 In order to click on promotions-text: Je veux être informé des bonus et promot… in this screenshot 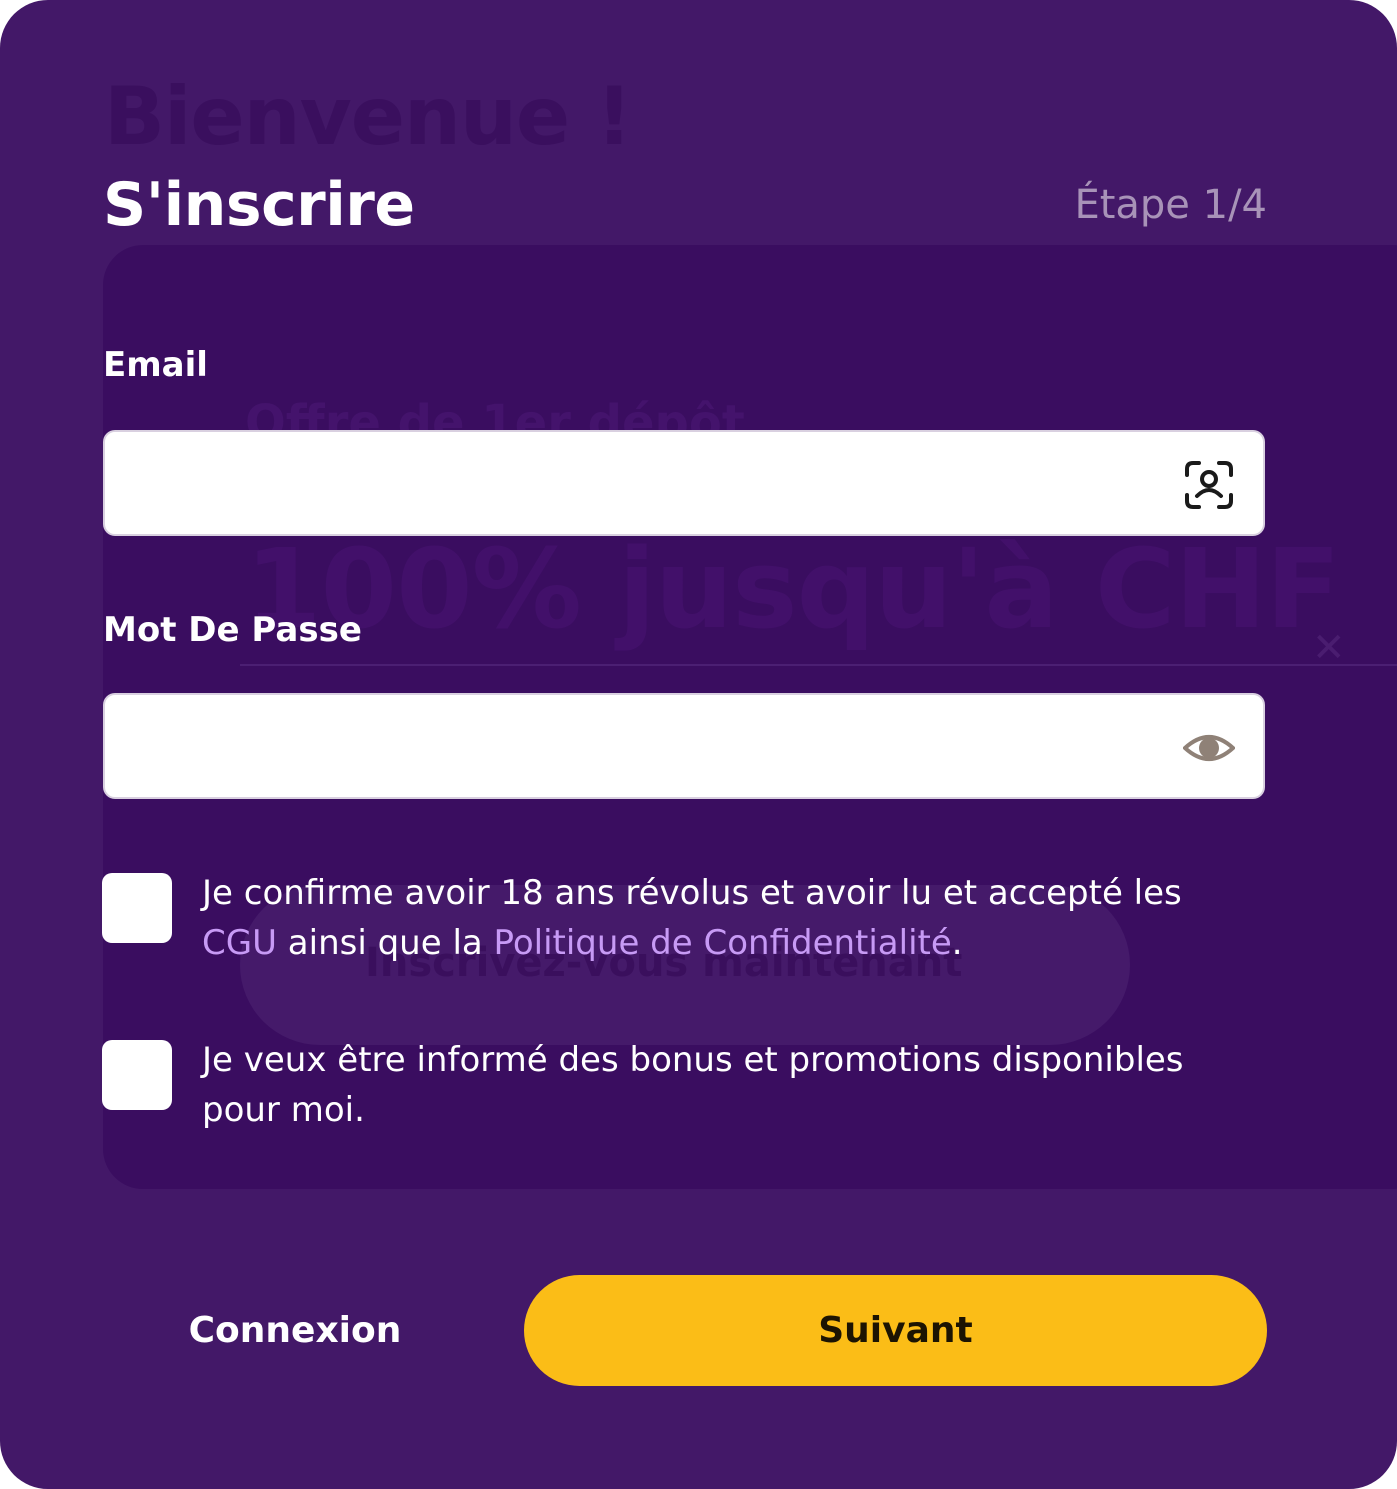, I will do `click(693, 1085)`.